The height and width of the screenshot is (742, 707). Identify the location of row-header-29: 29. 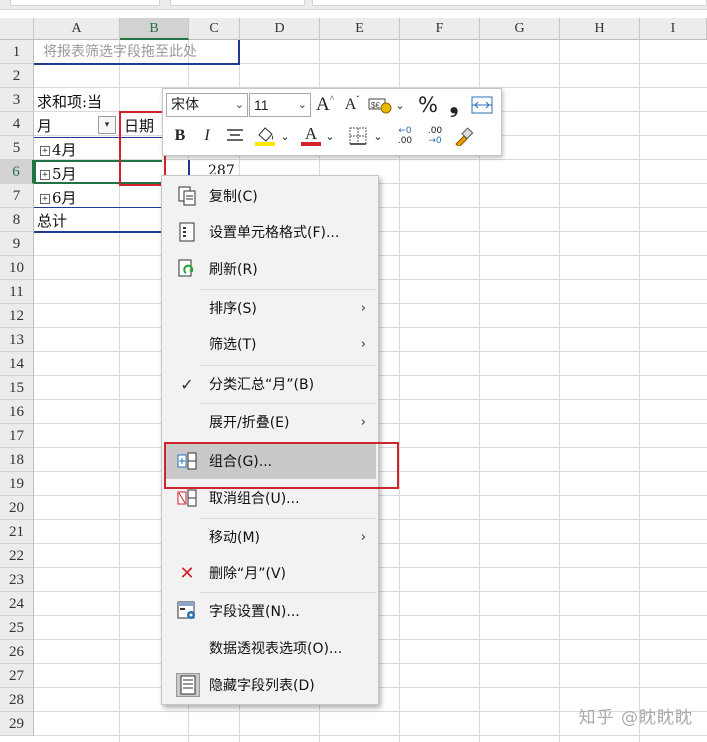
(17, 724).